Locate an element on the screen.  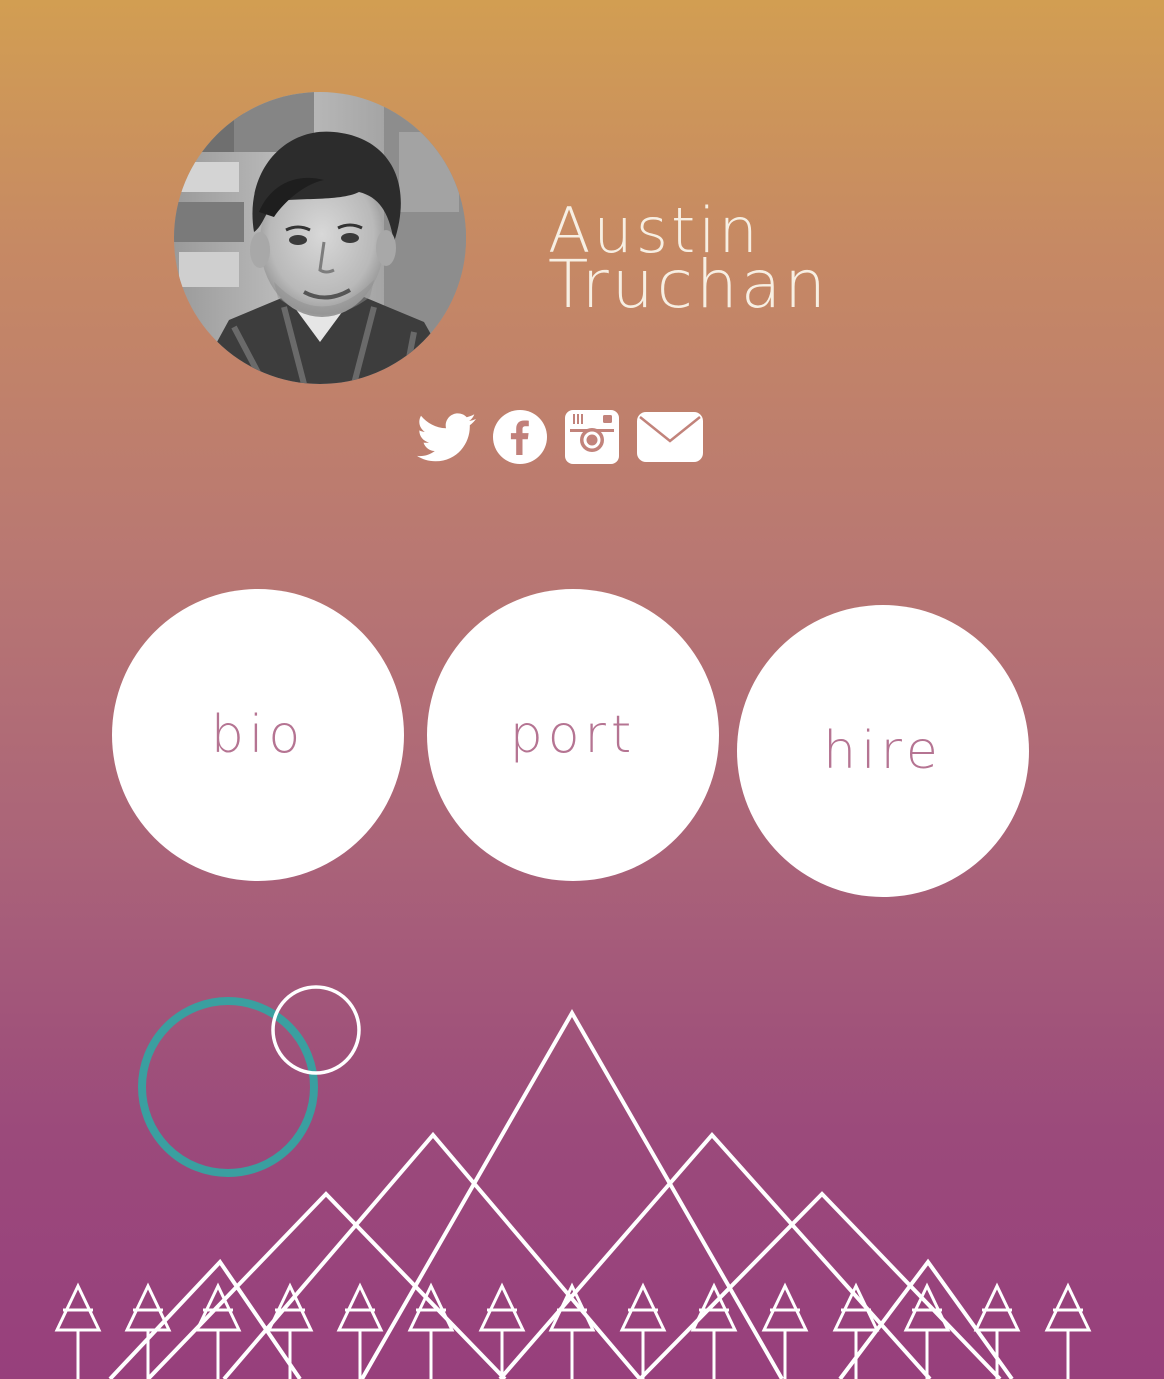
social-links is located at coordinates (560, 439).